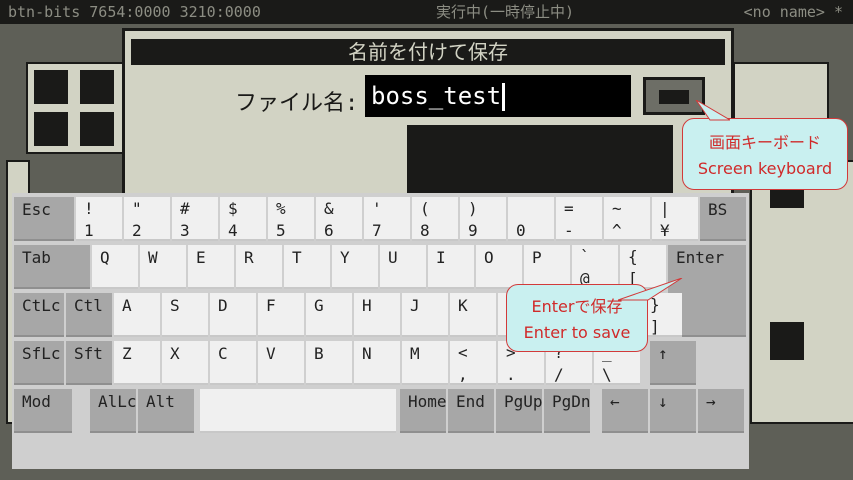 This screenshot has height=480, width=853. What do you see at coordinates (329, 363) in the screenshot?
I see `key-b: B` at bounding box center [329, 363].